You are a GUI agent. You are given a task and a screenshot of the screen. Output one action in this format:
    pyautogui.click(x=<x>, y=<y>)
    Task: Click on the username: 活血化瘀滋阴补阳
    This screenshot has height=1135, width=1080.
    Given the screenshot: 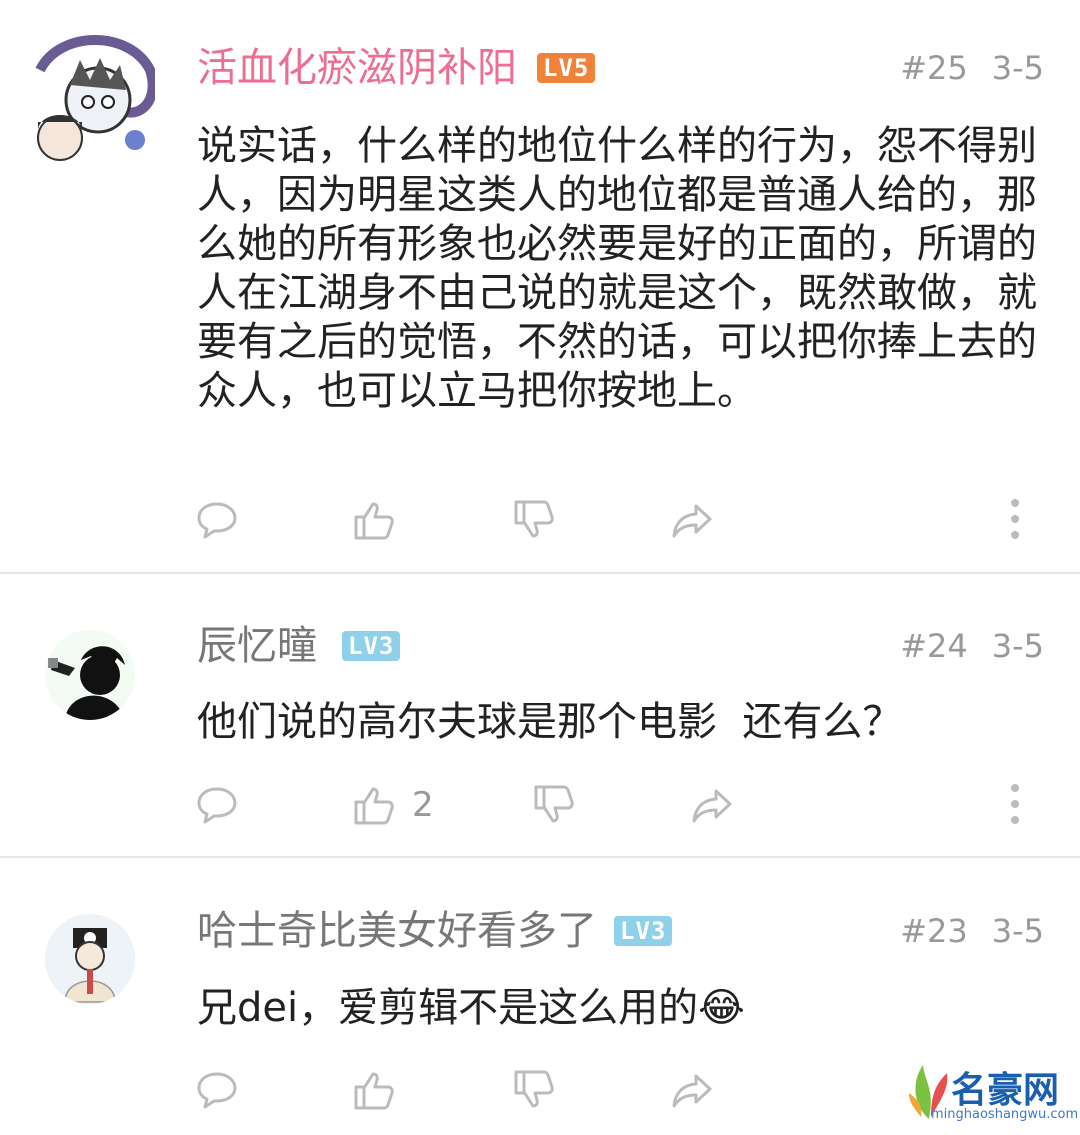 What is the action you would take?
    pyautogui.click(x=357, y=68)
    